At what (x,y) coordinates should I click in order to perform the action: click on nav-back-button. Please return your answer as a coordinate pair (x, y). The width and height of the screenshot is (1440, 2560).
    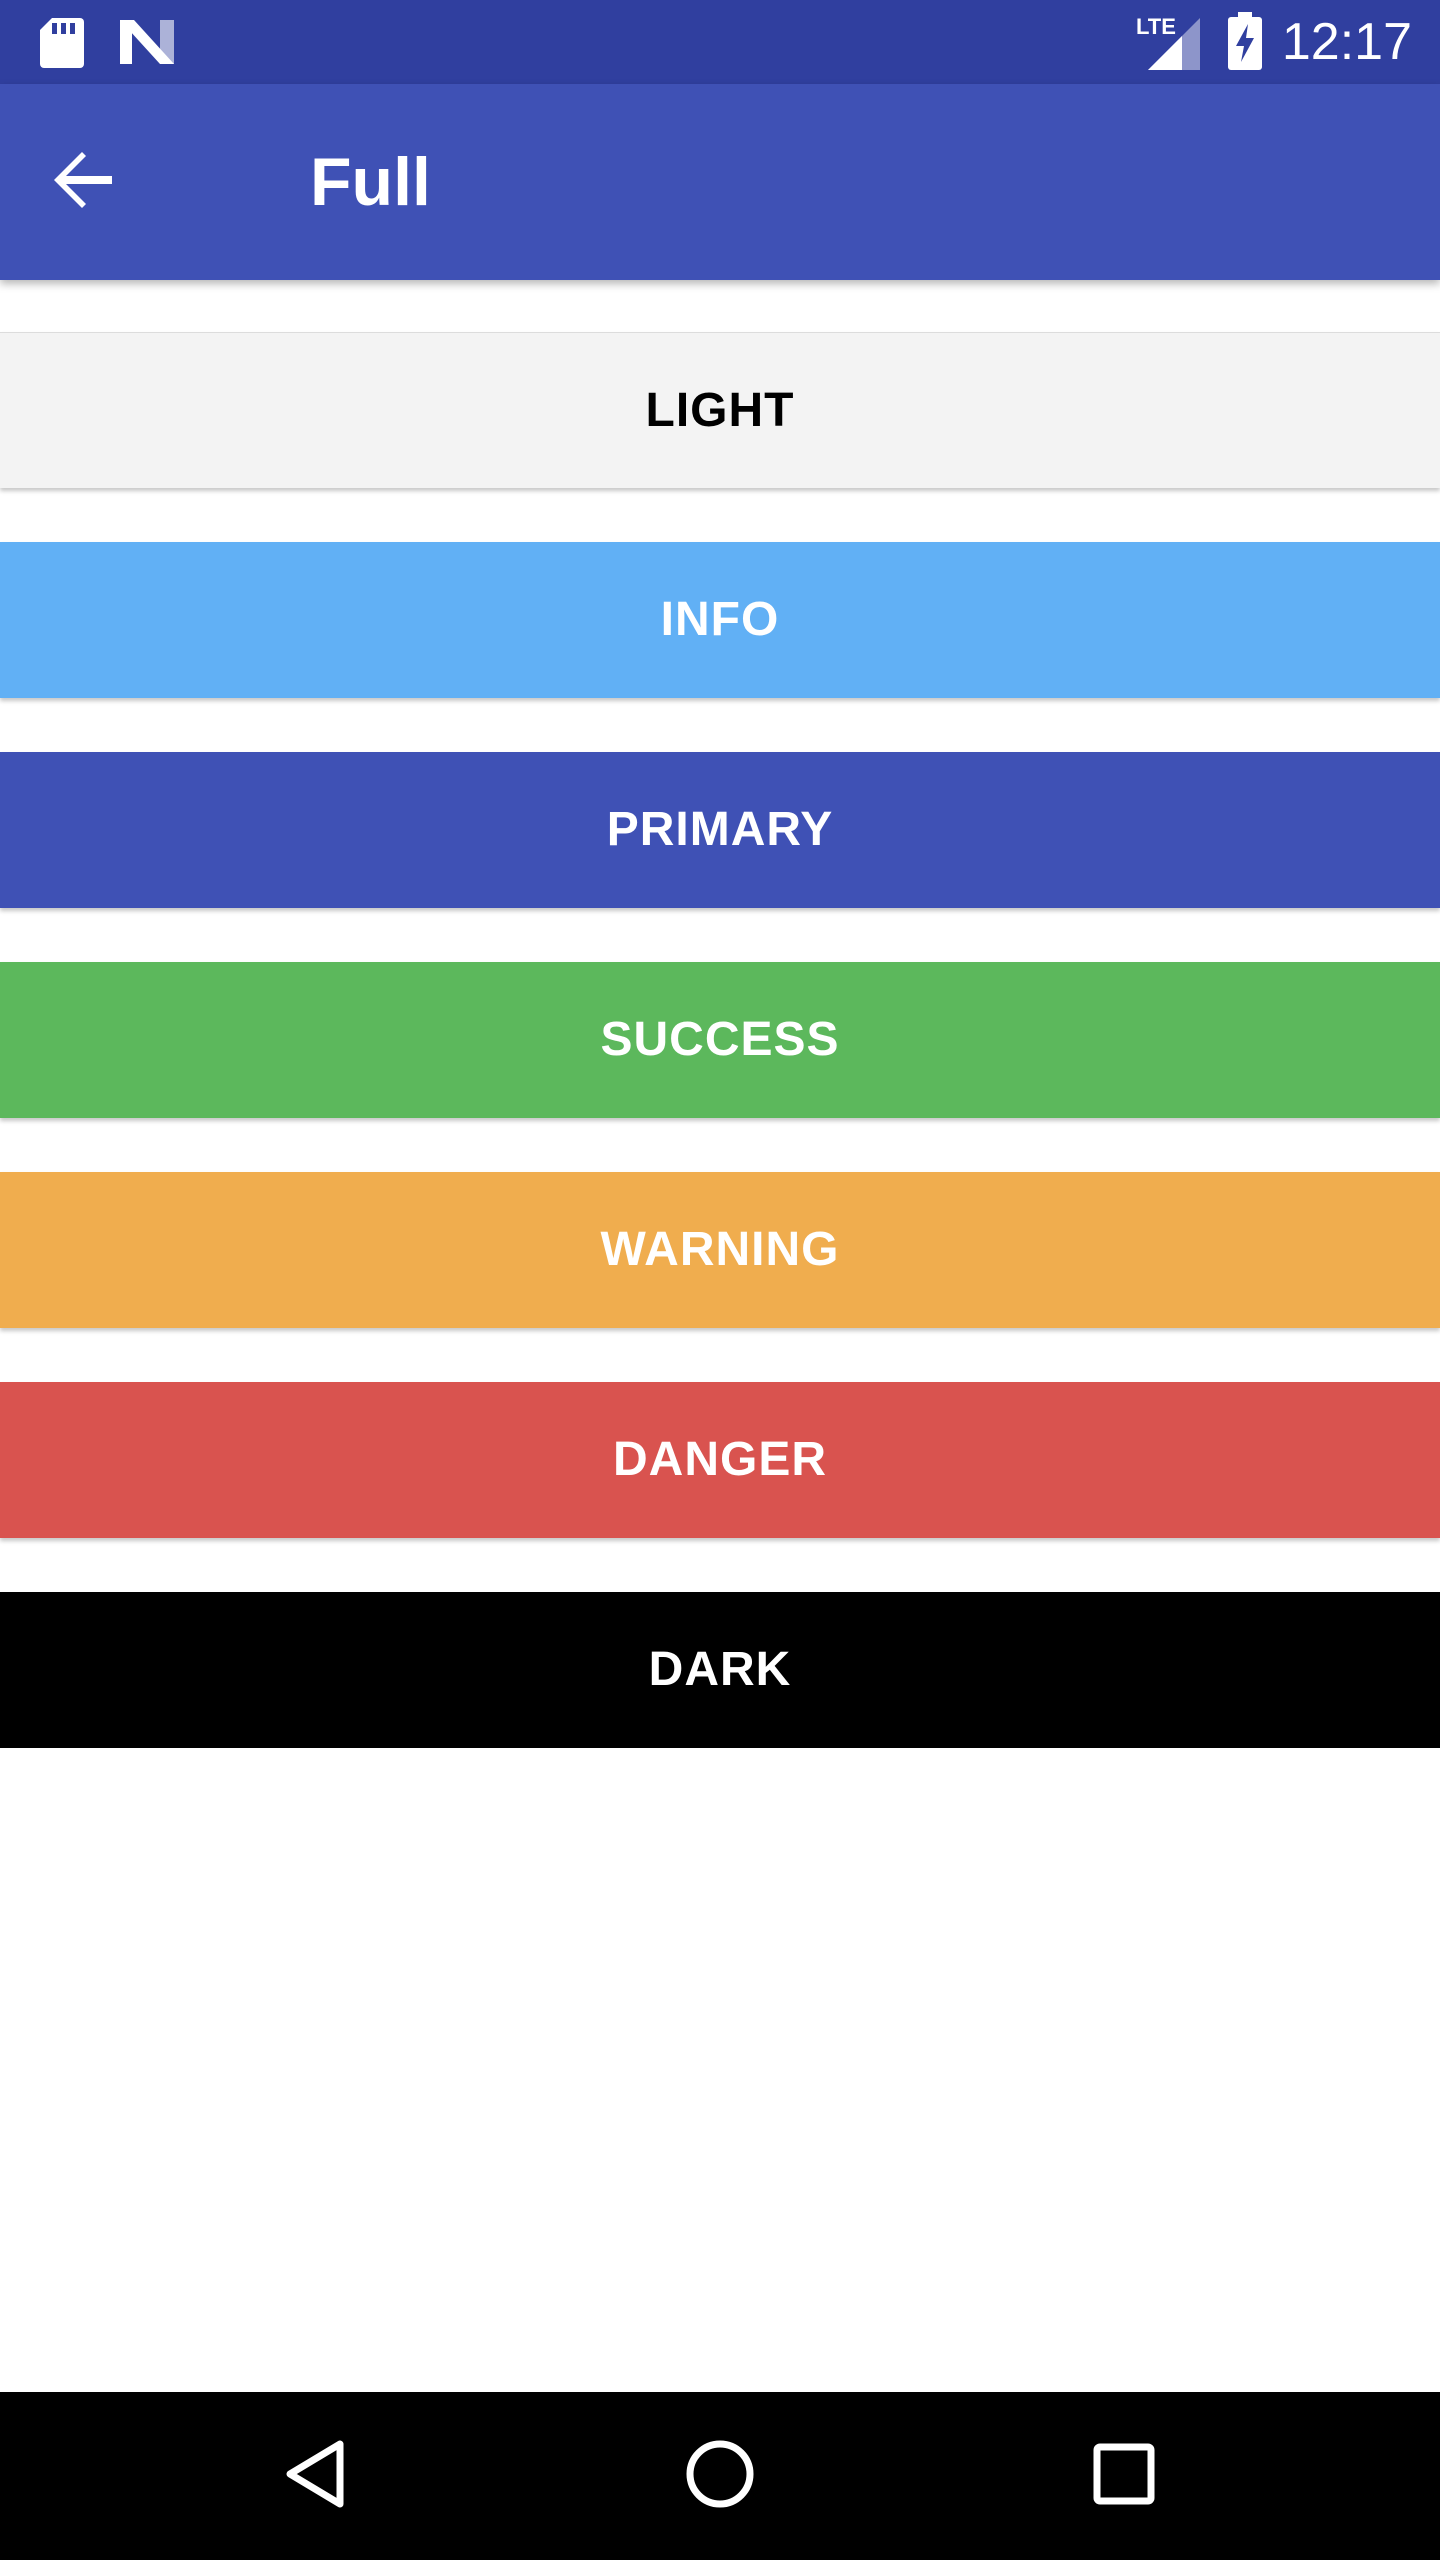
    Looking at the image, I should click on (316, 2476).